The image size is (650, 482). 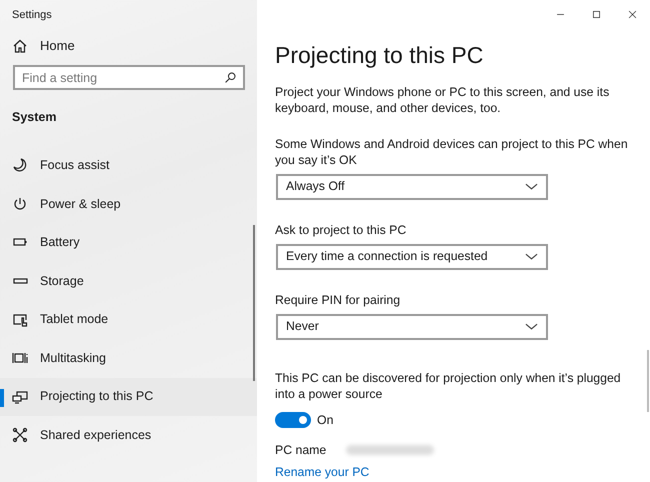 I want to click on dropdown: Every time a connection is requested, so click(x=412, y=257).